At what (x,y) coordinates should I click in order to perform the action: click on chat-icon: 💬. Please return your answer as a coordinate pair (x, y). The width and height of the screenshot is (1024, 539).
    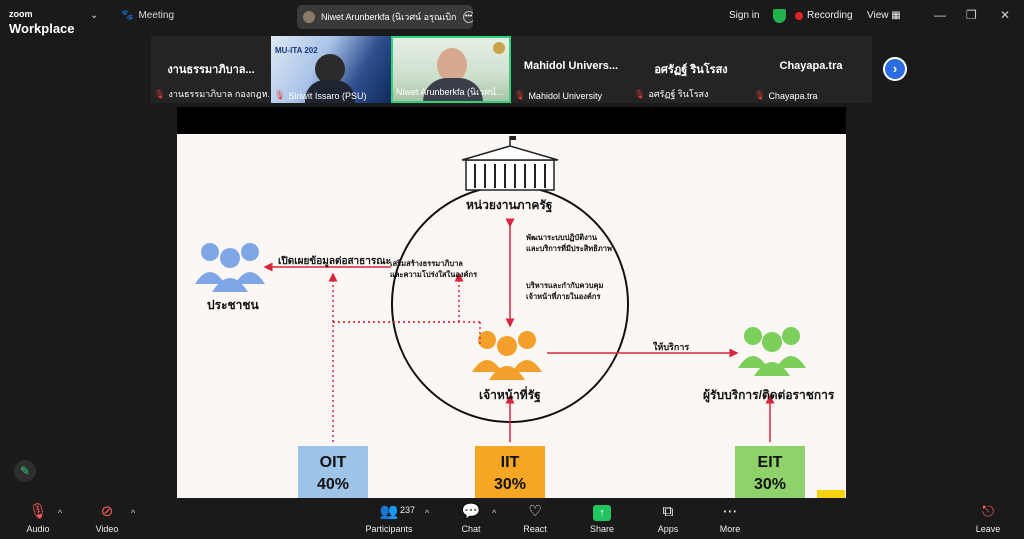
    Looking at the image, I should click on (471, 511).